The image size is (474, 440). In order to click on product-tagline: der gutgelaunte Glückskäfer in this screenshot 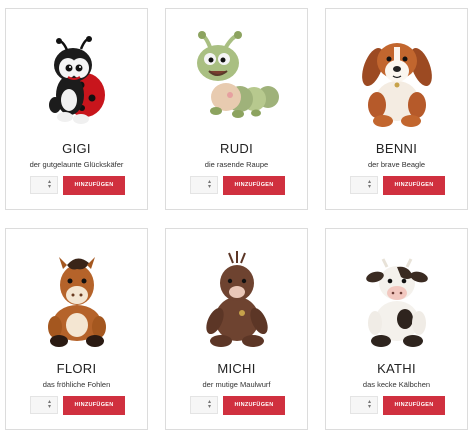, I will do `click(76, 164)`.